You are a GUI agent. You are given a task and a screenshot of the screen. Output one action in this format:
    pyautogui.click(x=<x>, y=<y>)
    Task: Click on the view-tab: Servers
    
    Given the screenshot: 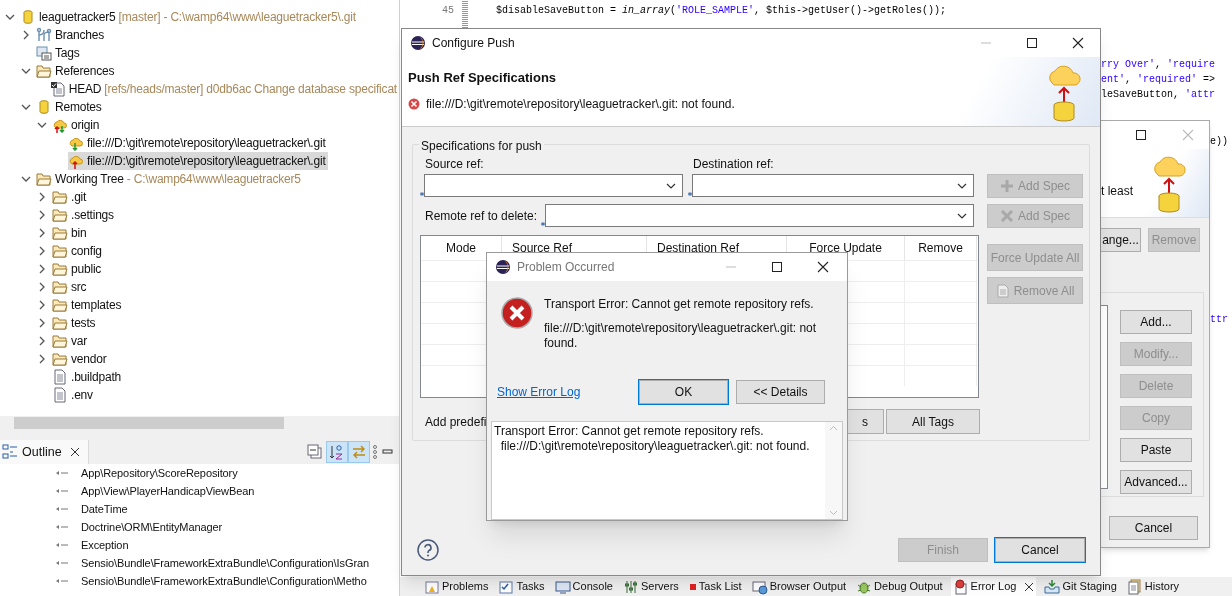 What is the action you would take?
    pyautogui.click(x=650, y=586)
    